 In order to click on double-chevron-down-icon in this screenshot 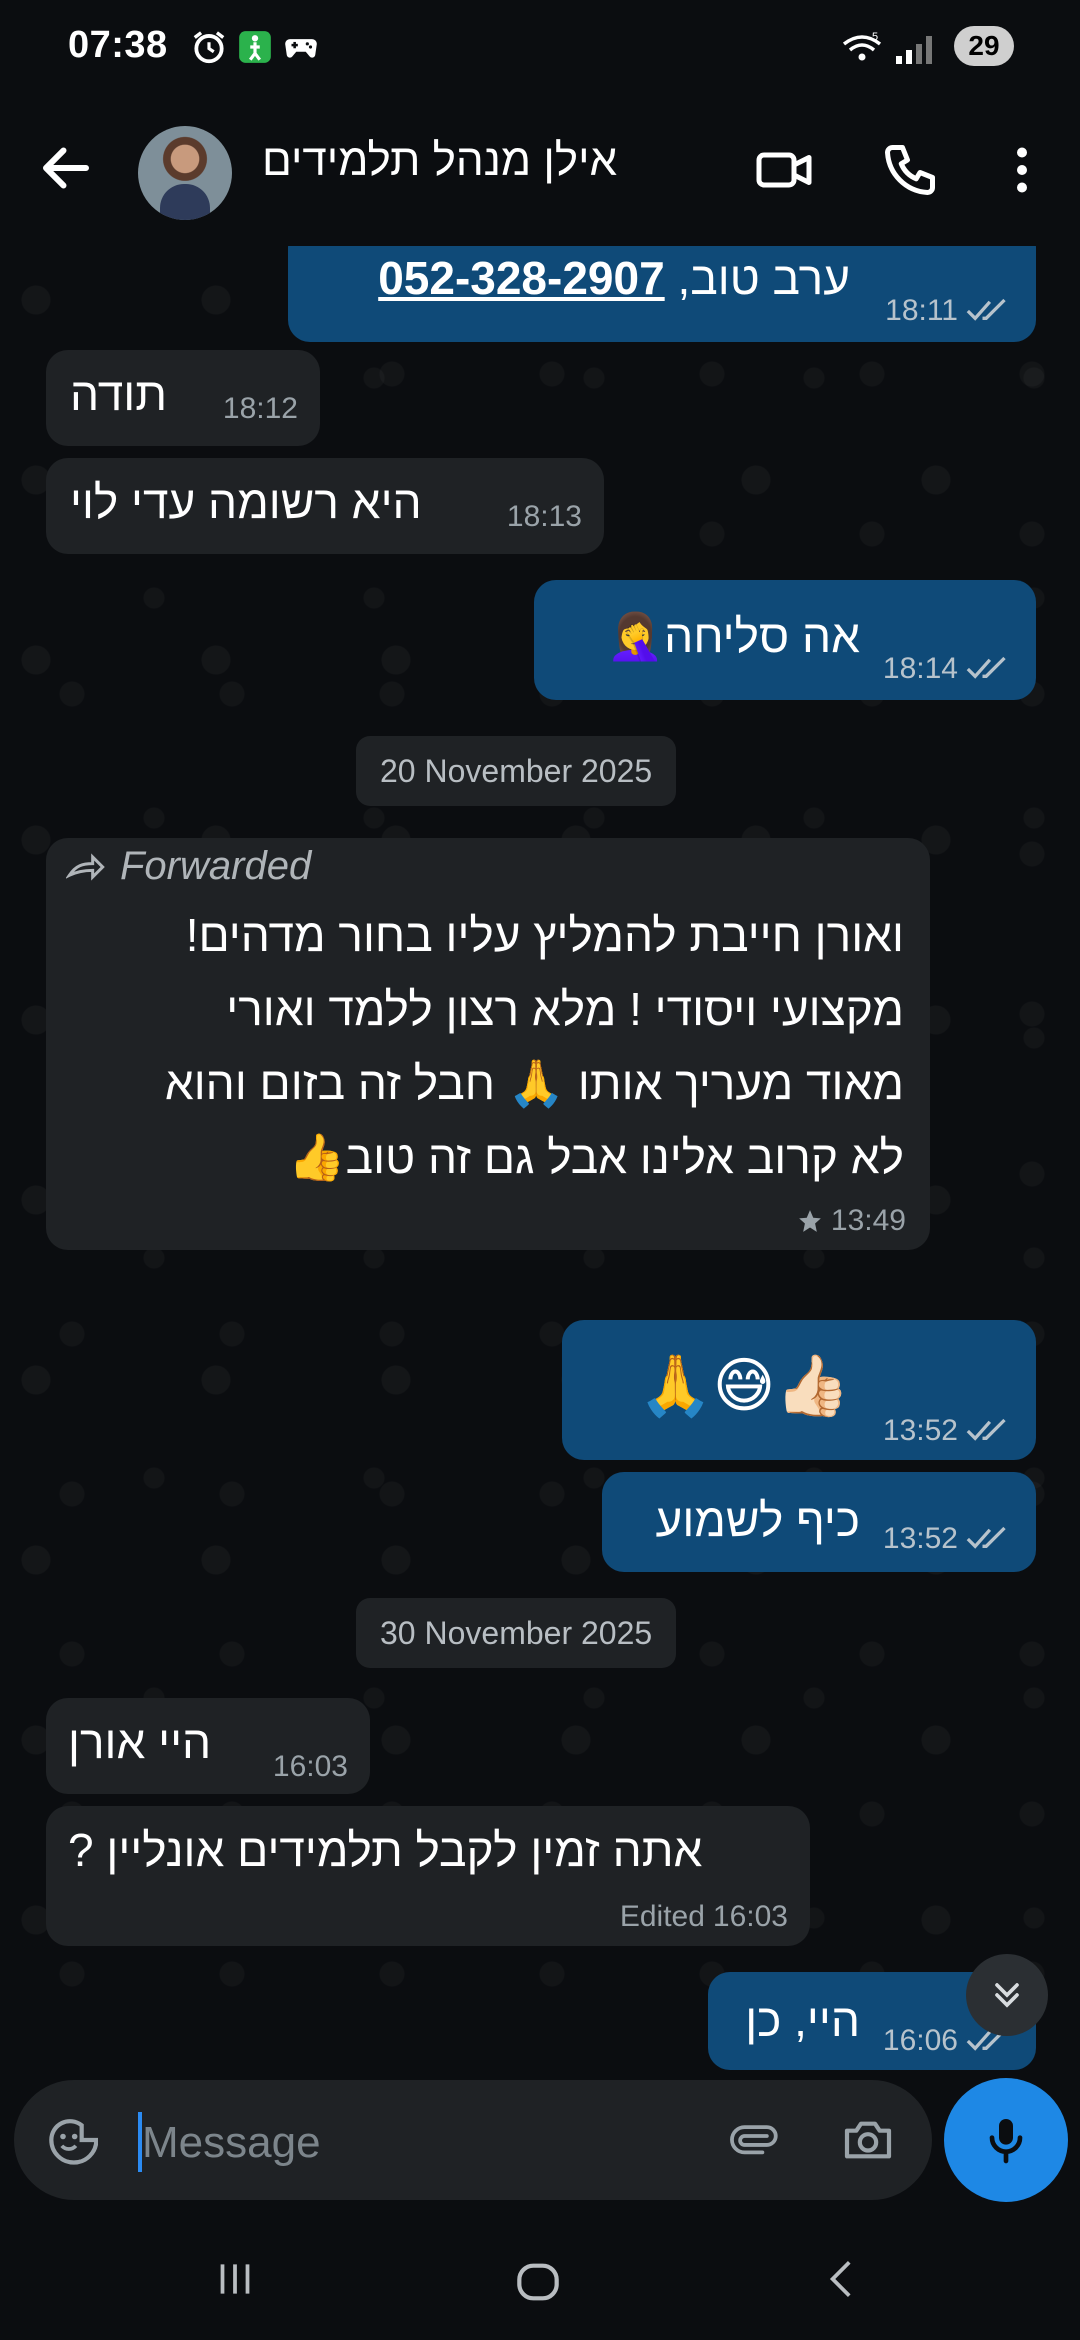, I will do `click(1007, 1995)`.